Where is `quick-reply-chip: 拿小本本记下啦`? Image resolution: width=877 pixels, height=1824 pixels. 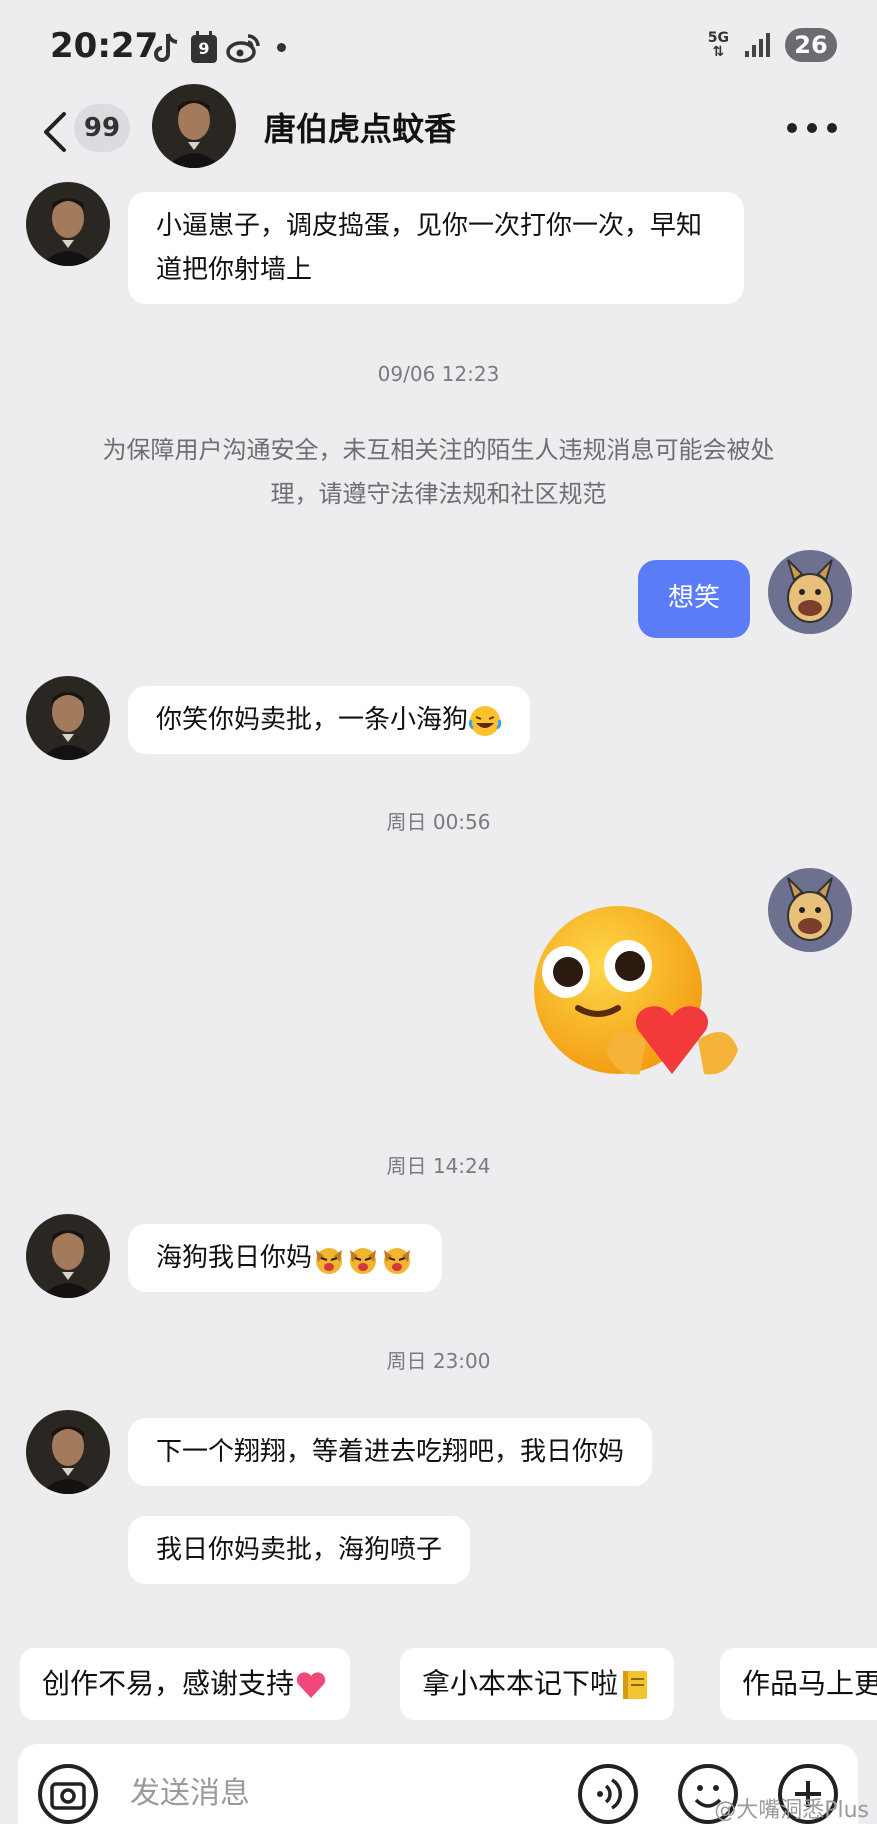
quick-reply-chip: 拿小本本记下啦 is located at coordinates (537, 1684).